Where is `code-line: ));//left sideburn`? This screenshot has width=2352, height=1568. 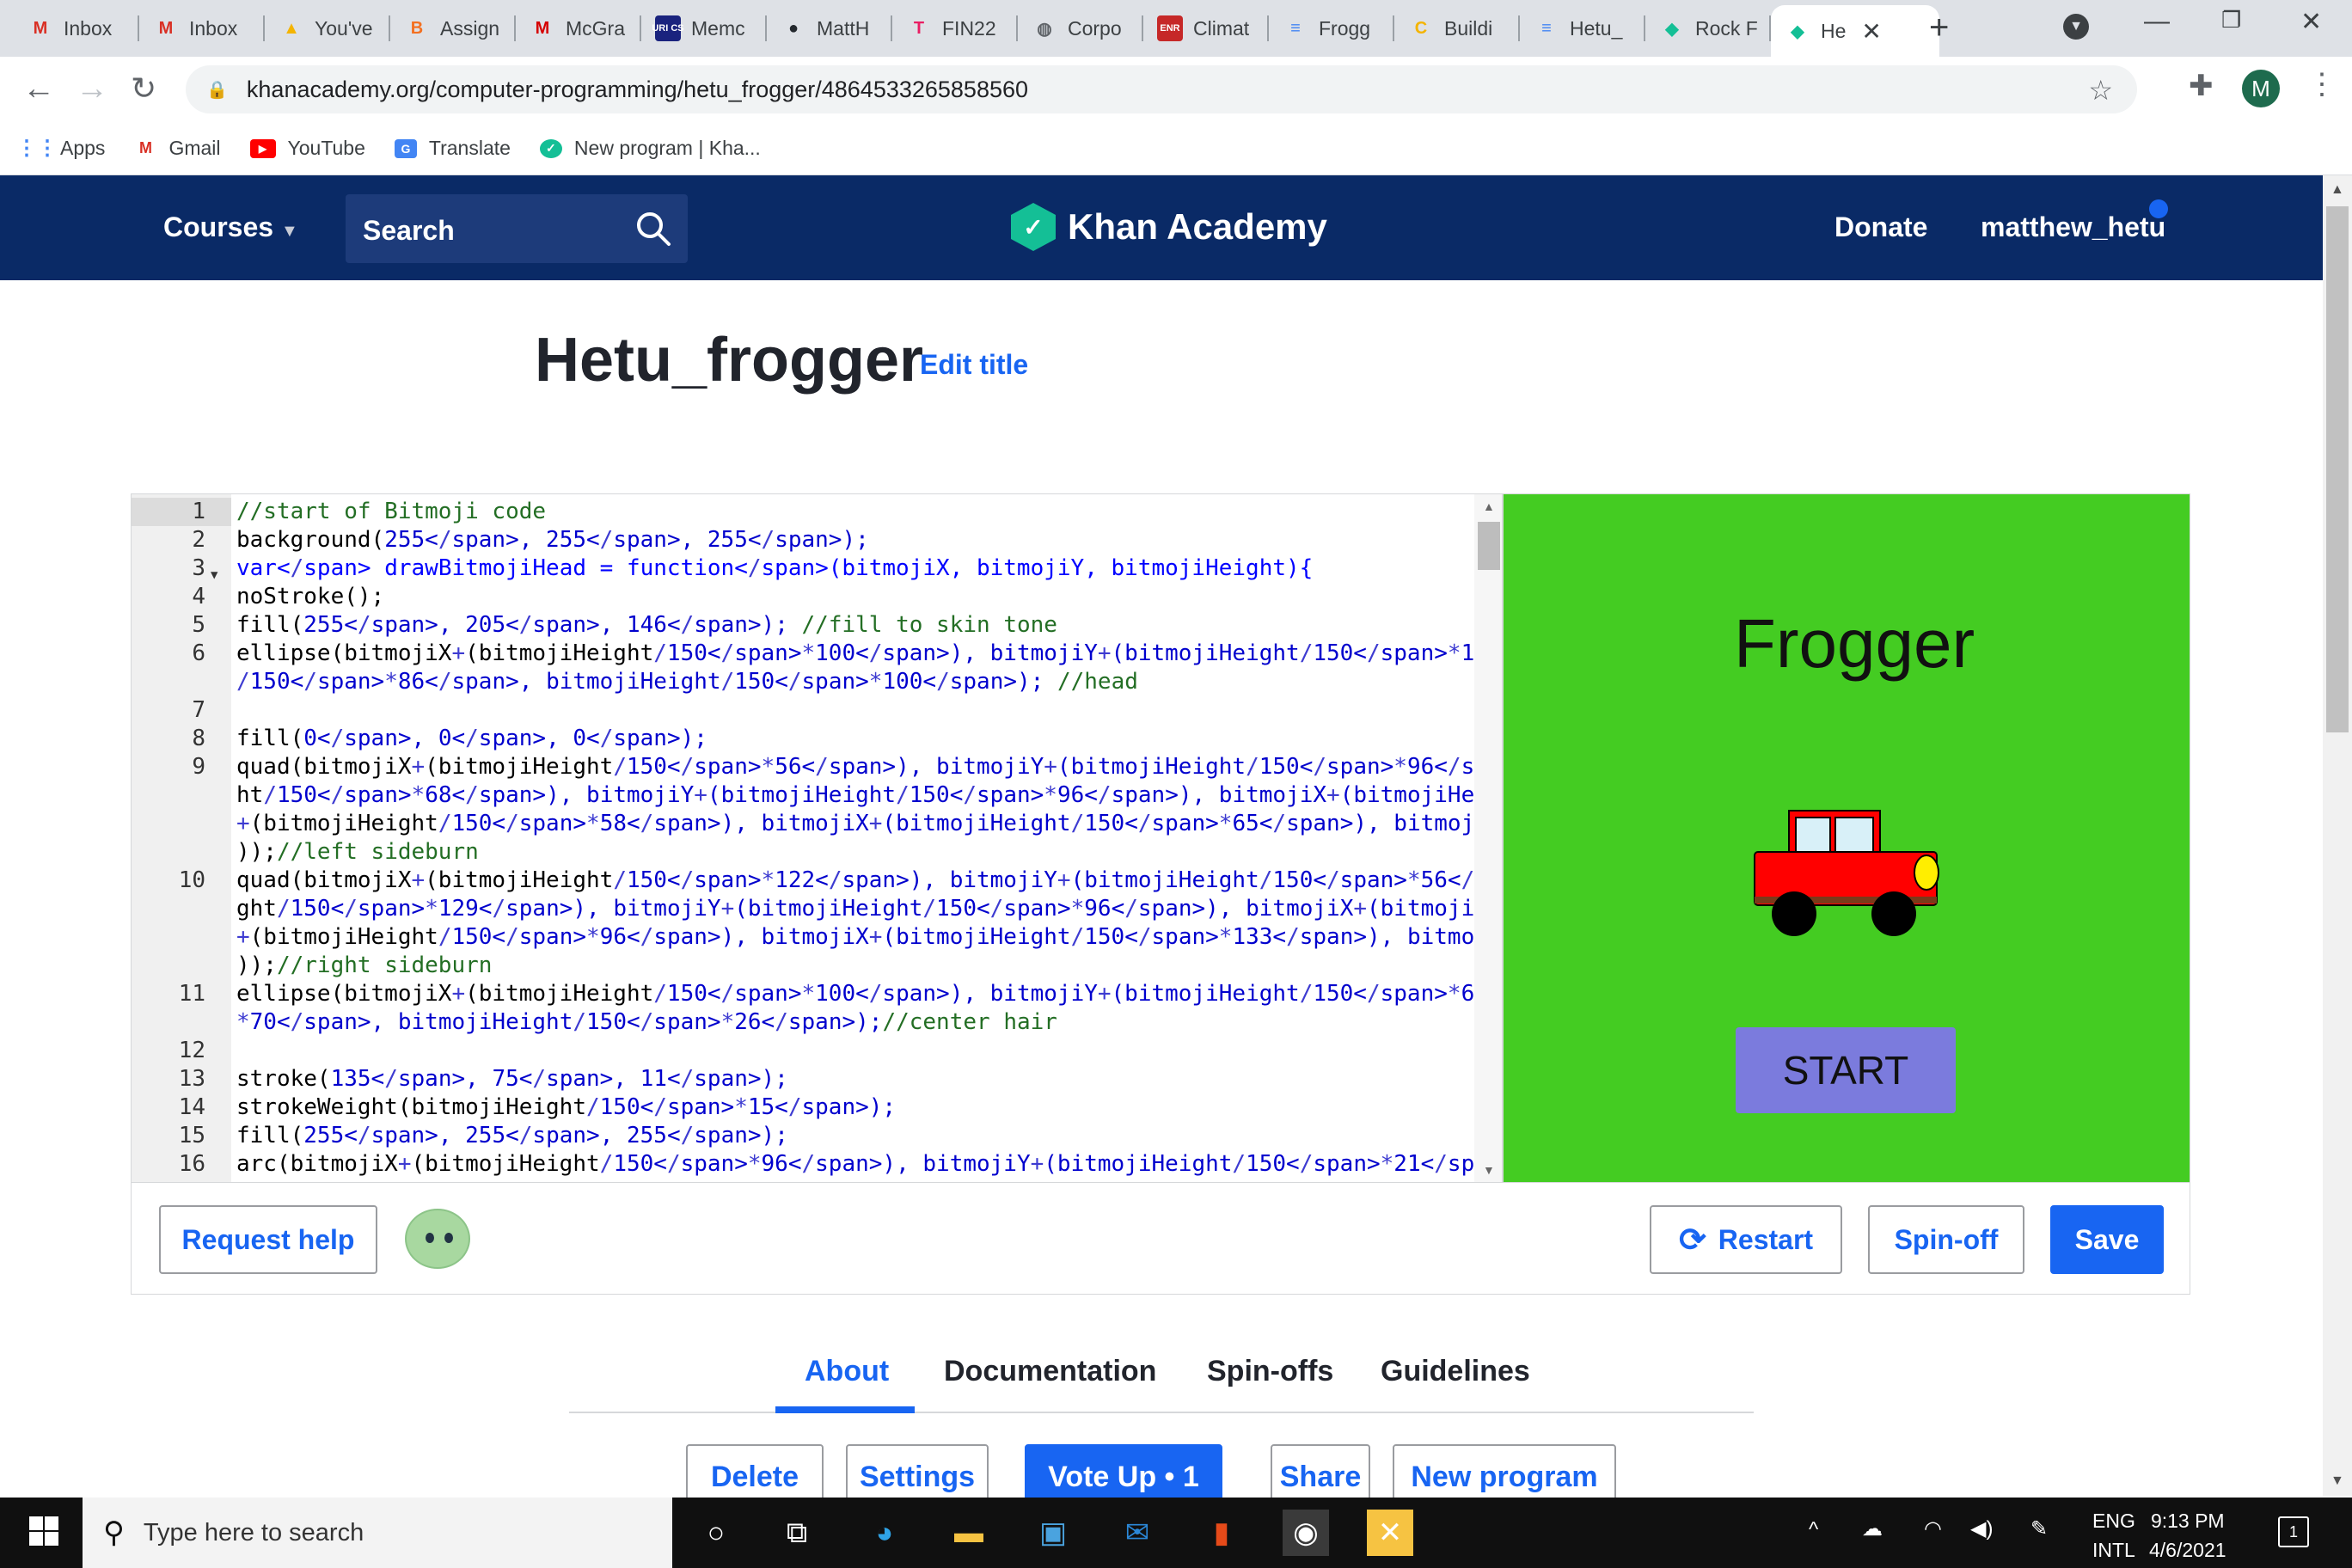
code-line: ));//left sideburn is located at coordinates (357, 852).